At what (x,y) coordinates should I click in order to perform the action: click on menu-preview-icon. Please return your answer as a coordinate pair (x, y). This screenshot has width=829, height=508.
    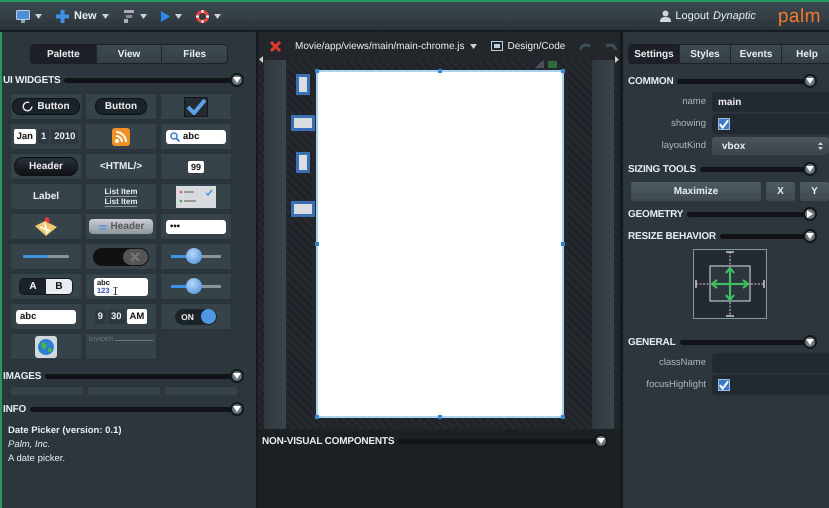
    Looking at the image, I should click on (196, 197).